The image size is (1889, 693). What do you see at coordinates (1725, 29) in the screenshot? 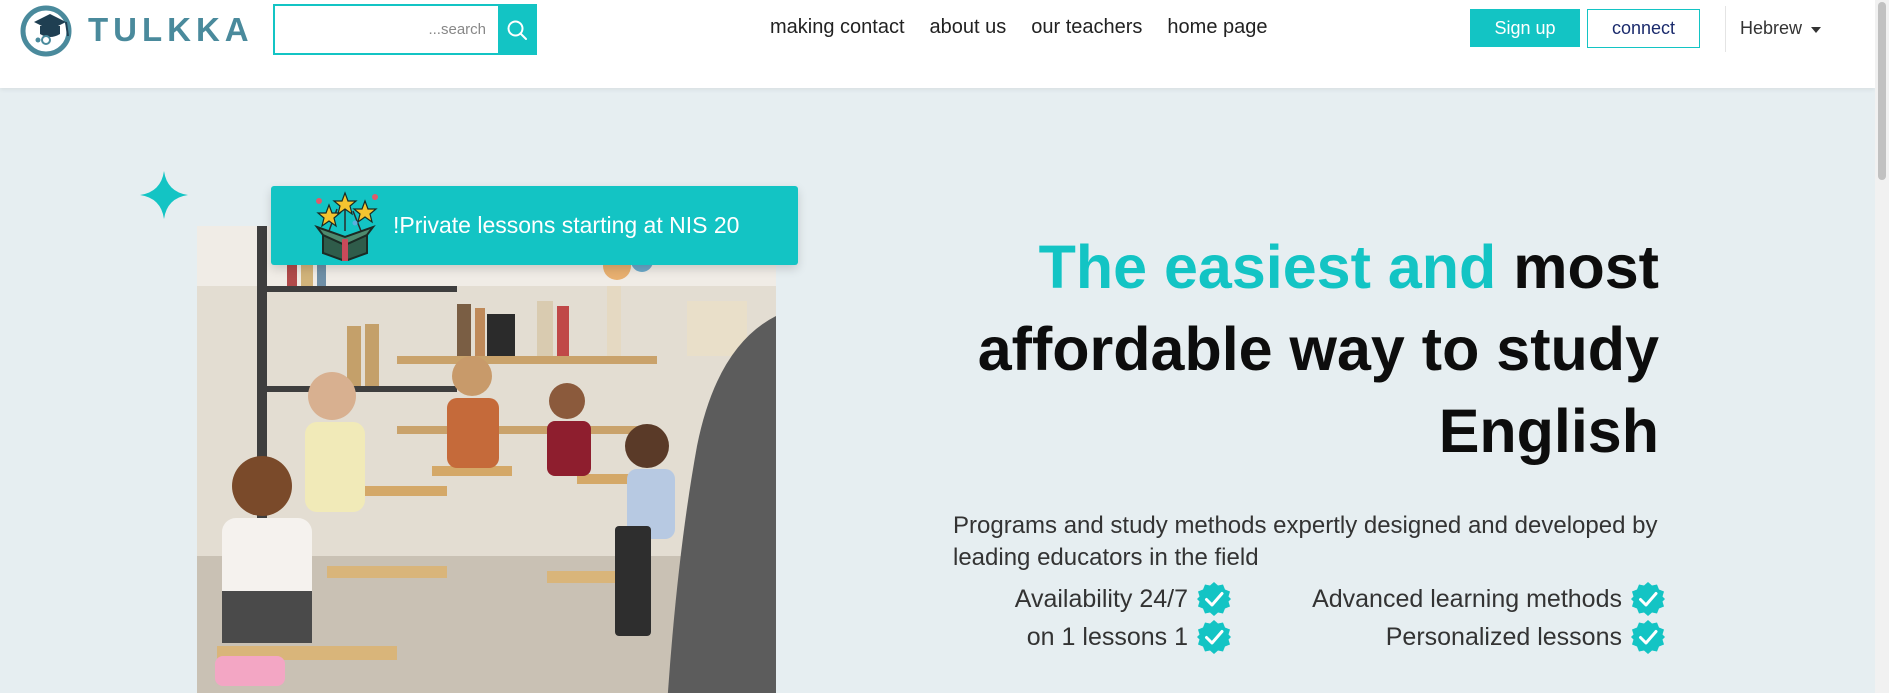
I see `divider` at bounding box center [1725, 29].